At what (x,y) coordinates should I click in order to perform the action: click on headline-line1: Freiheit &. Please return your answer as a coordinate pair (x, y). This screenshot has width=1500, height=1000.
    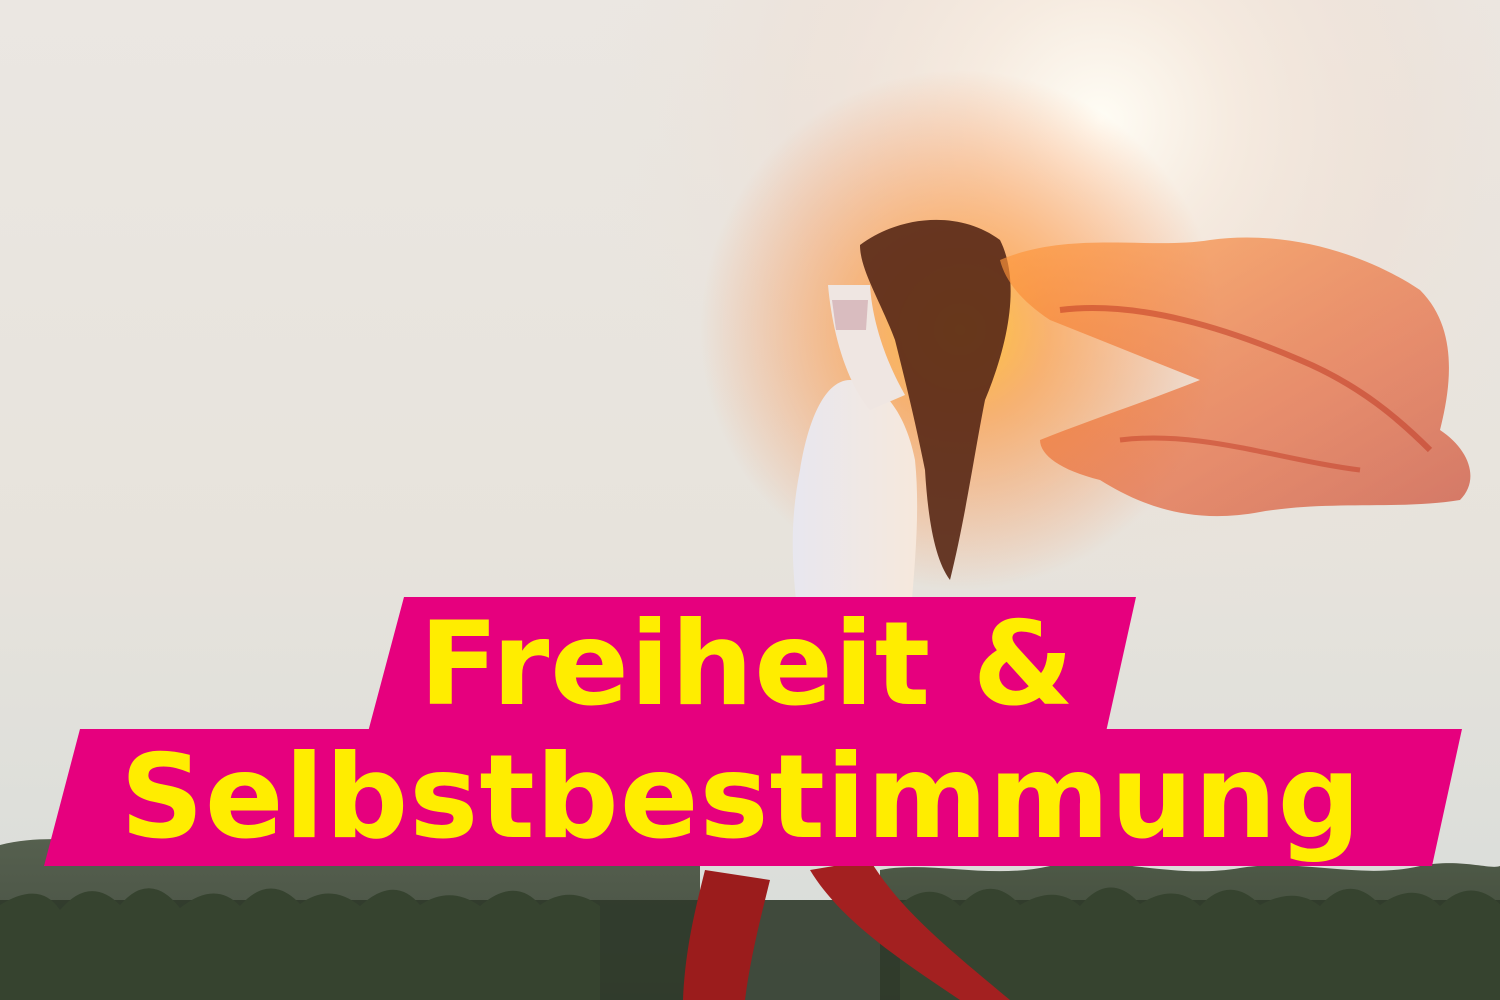
    Looking at the image, I should click on (747, 664).